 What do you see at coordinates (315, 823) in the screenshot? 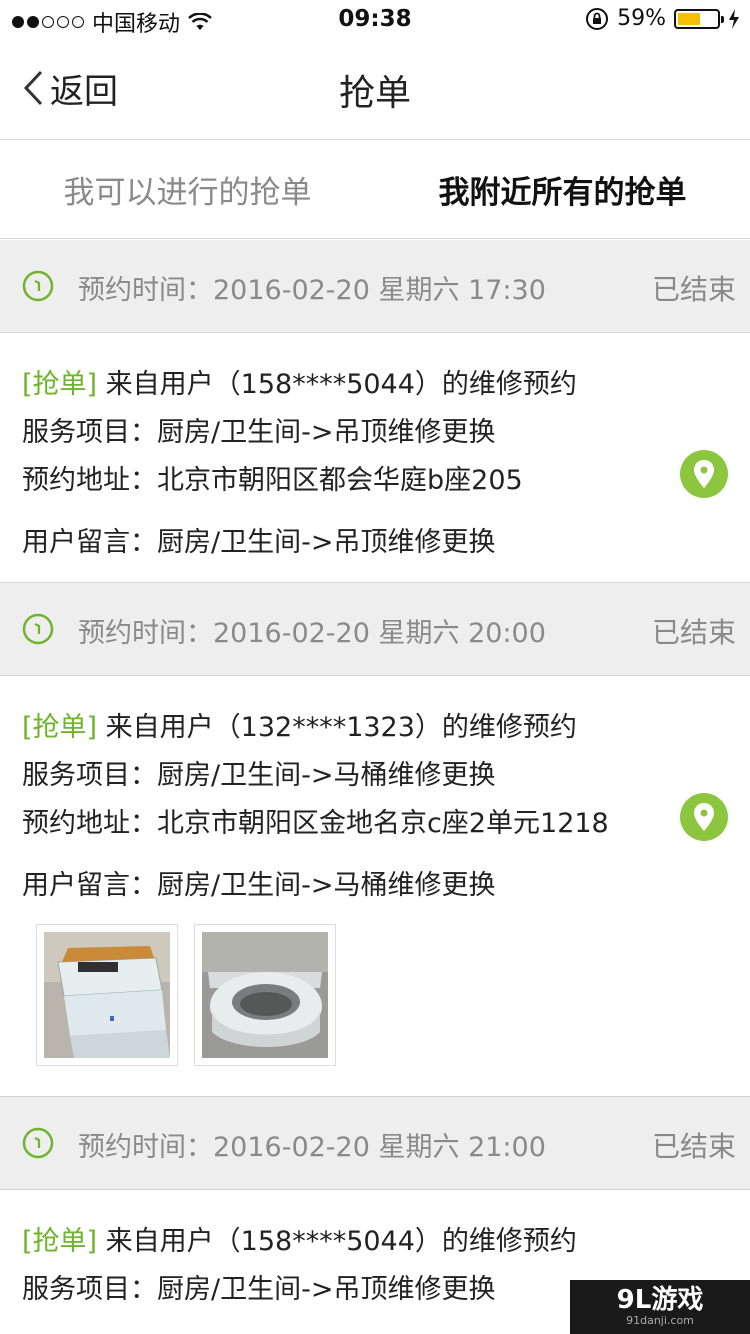
I see `address: 预约地址：北京市朝阳区金地名京c座2单元1218` at bounding box center [315, 823].